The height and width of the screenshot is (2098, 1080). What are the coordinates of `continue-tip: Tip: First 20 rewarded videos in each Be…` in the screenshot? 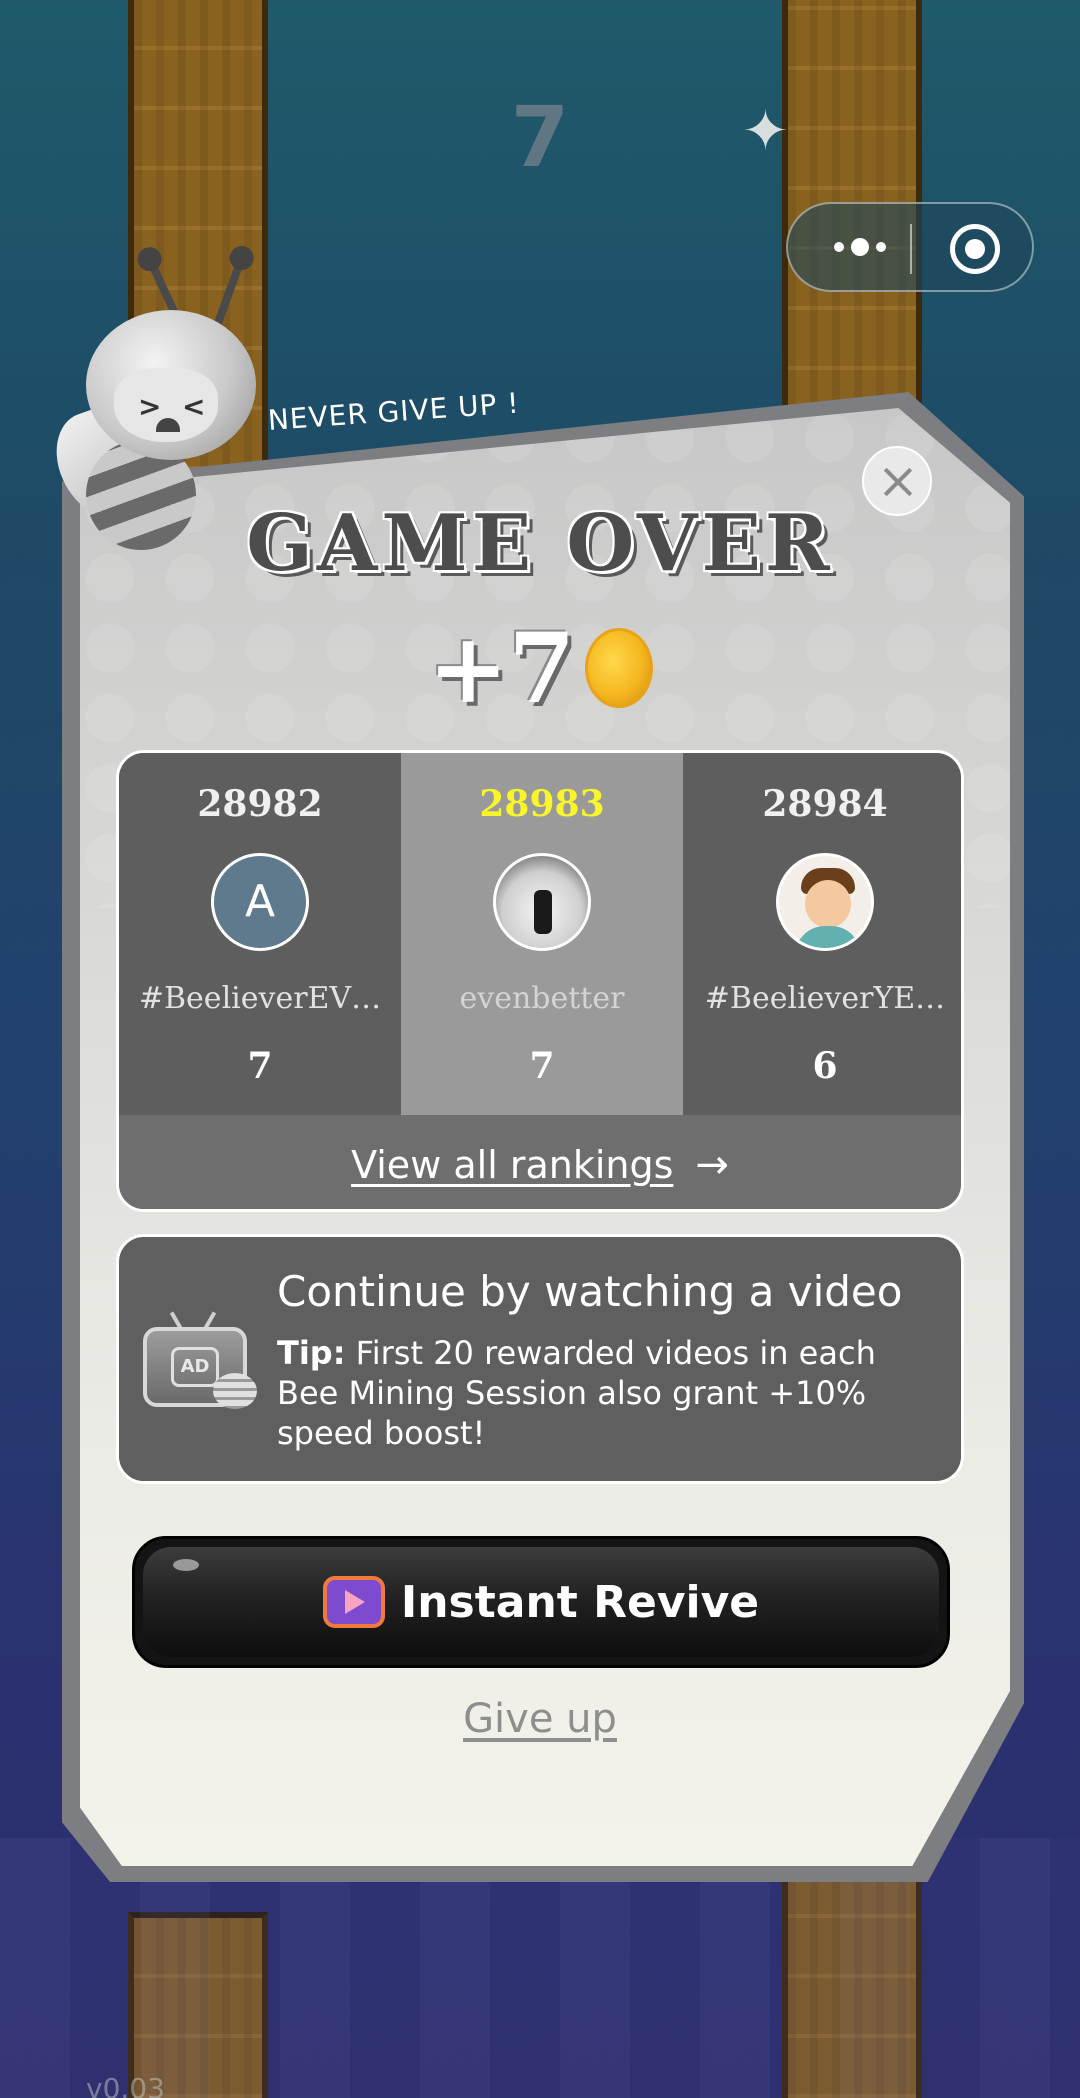 It's located at (607, 1393).